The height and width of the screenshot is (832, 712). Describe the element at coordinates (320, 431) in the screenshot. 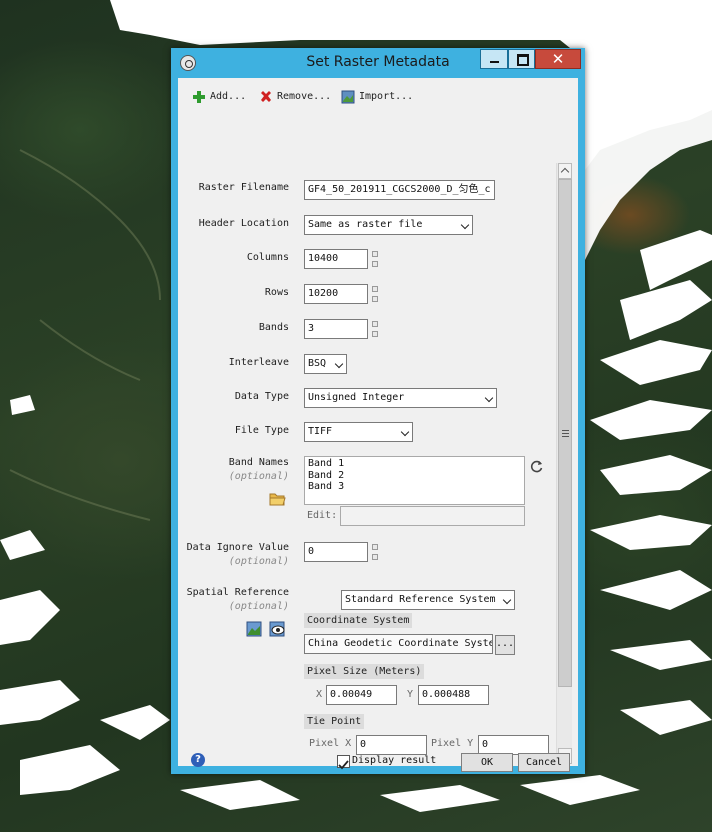

I see `file-type-value: TIFF` at that location.